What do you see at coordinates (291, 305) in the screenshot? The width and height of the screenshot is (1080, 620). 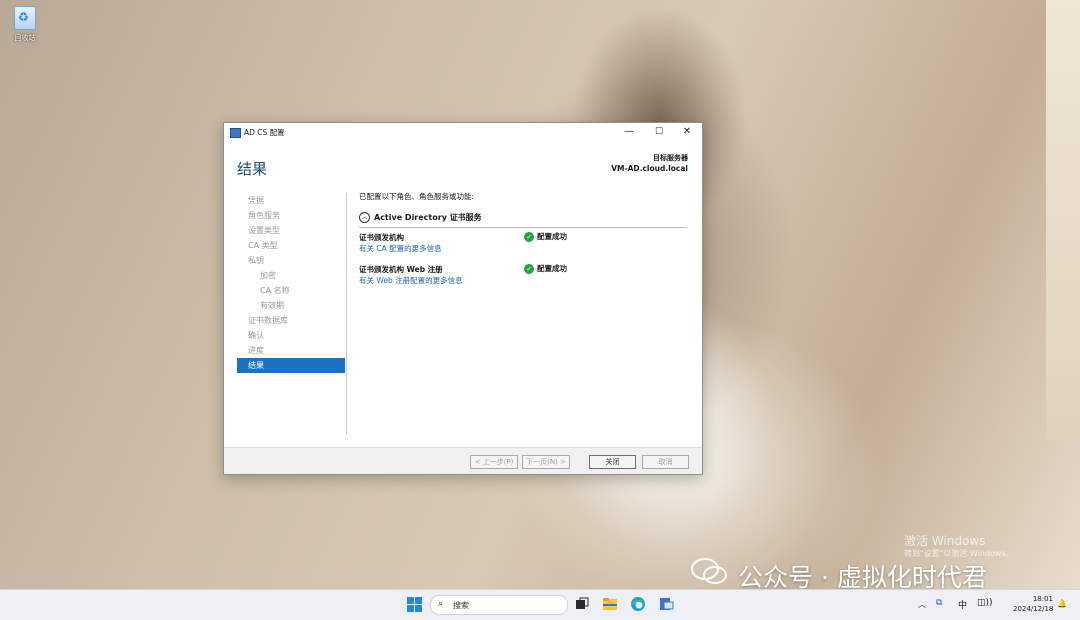 I see `nav-item-validity: 有效期` at bounding box center [291, 305].